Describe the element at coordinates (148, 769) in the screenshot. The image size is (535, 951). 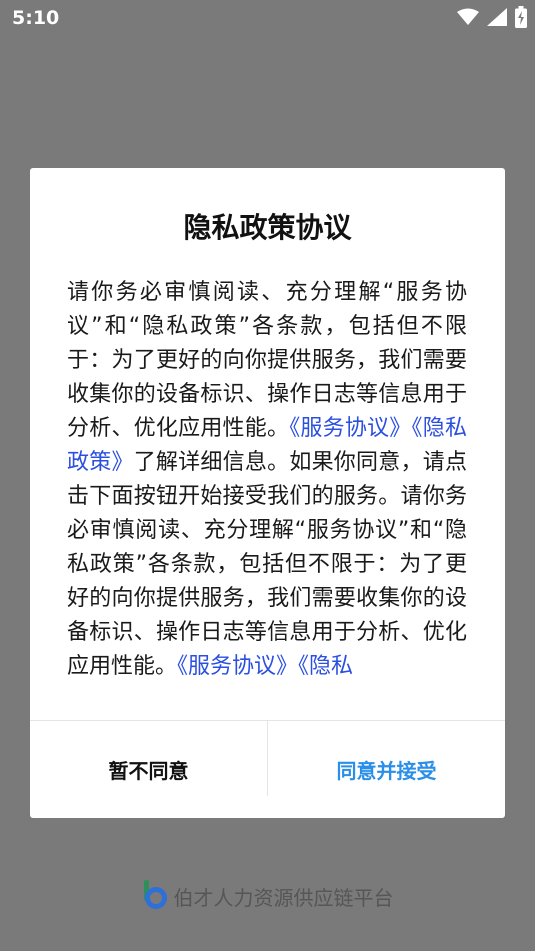
I see `decline-button: 暂不同意` at that location.